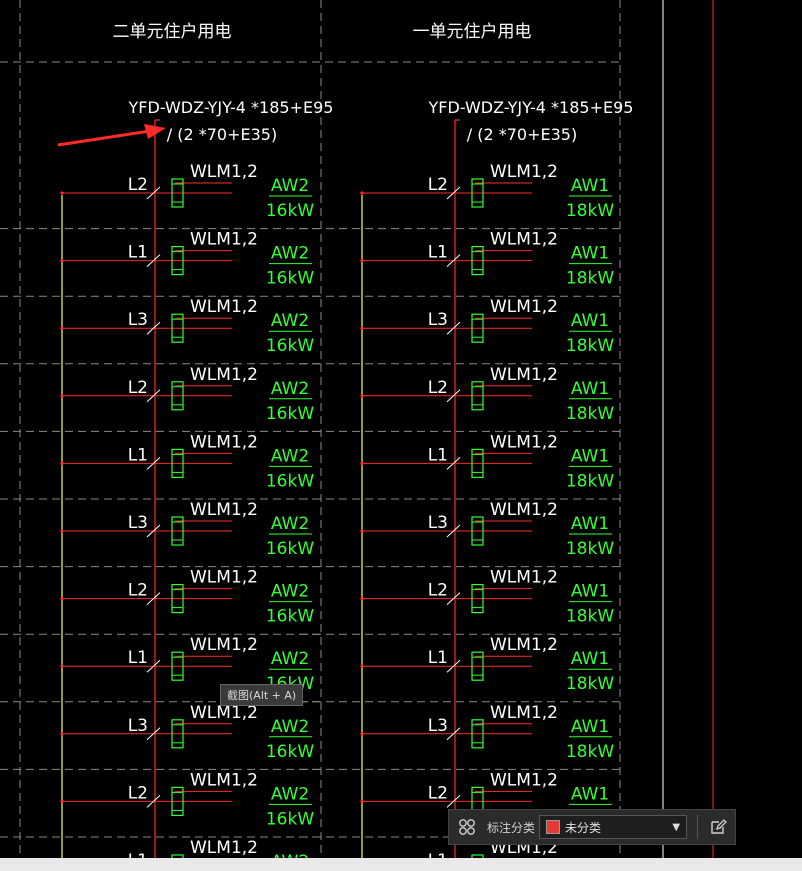  I want to click on annotation-toolbar: 标注分类 未分类 ▼, so click(592, 827).